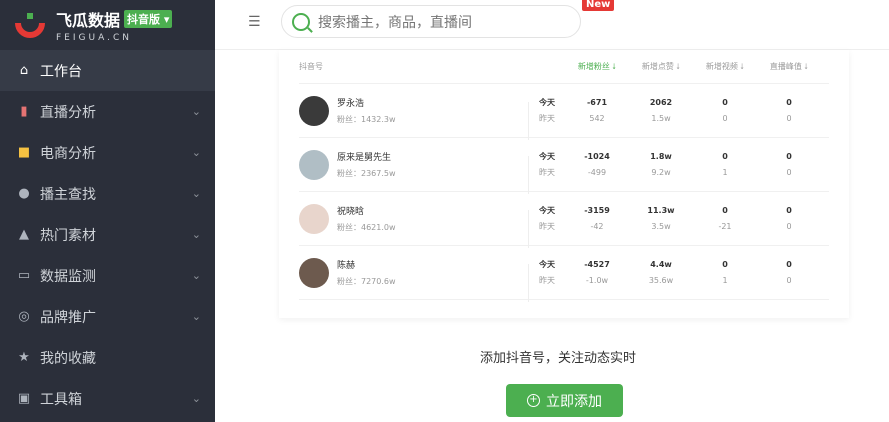  Describe the element at coordinates (107, 152) in the screenshot. I see `sidebar-item-ecommerce: ■ 电商分析 ⌄` at that location.